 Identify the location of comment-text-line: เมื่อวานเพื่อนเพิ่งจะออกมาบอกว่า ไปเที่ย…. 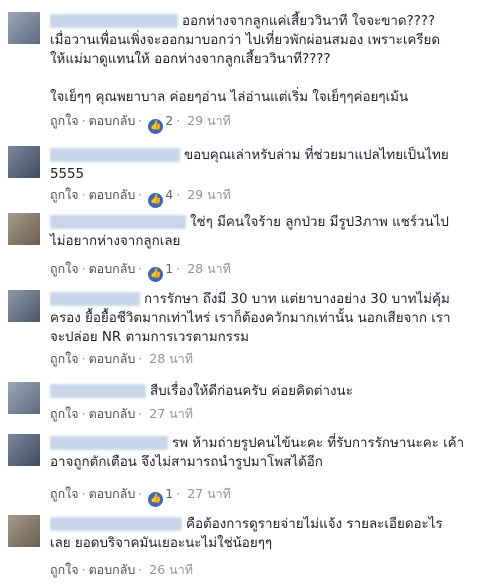
(245, 40).